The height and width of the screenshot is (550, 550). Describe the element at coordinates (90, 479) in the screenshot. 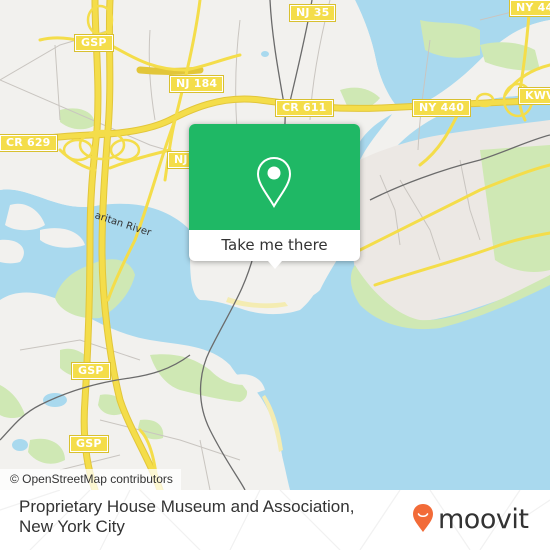

I see `map-attribution: © OpenStreetMap contributors` at that location.